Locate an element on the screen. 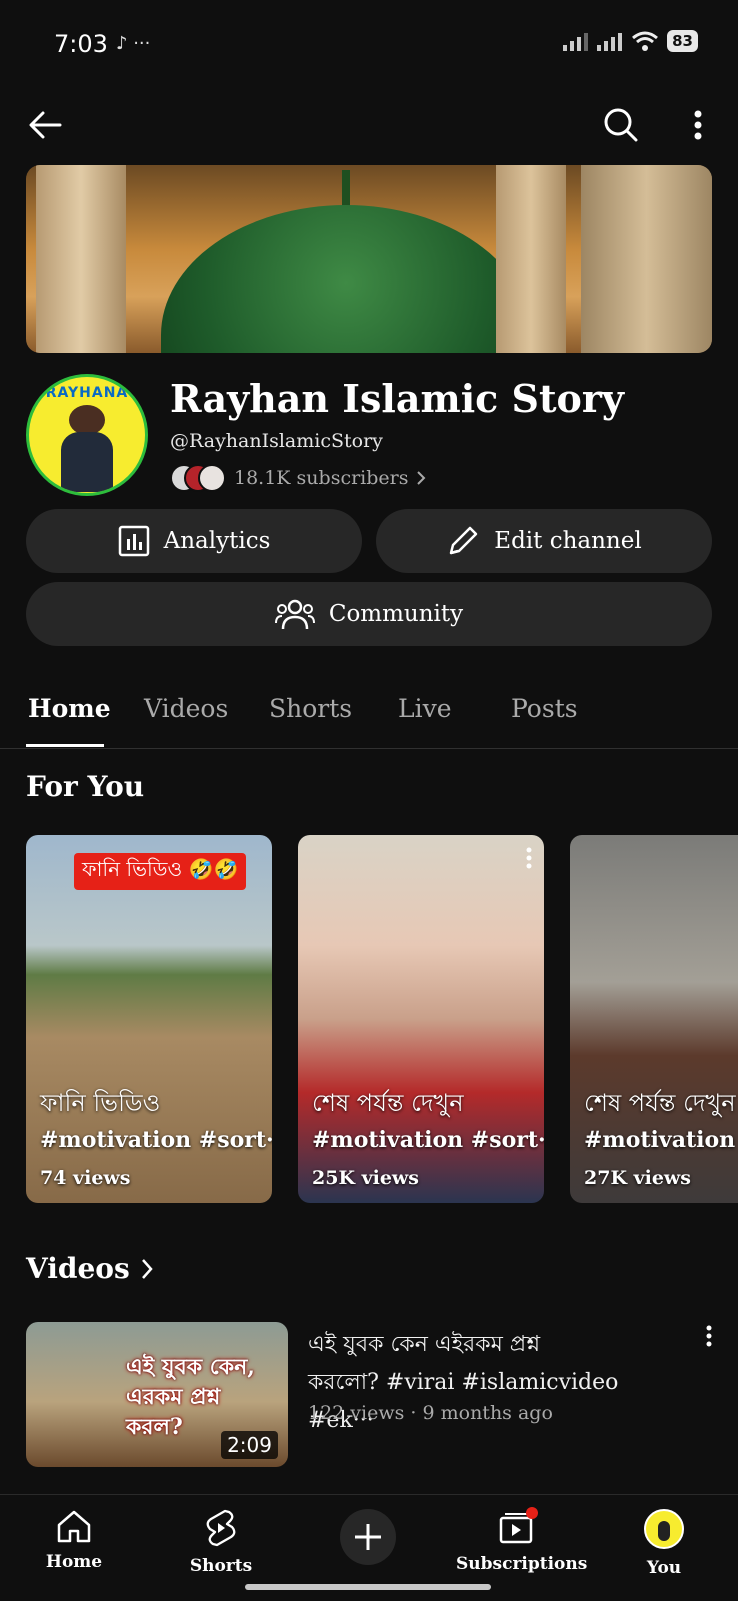 This screenshot has width=738, height=1601. short-title: ফানি ভিডিও is located at coordinates (100, 1103).